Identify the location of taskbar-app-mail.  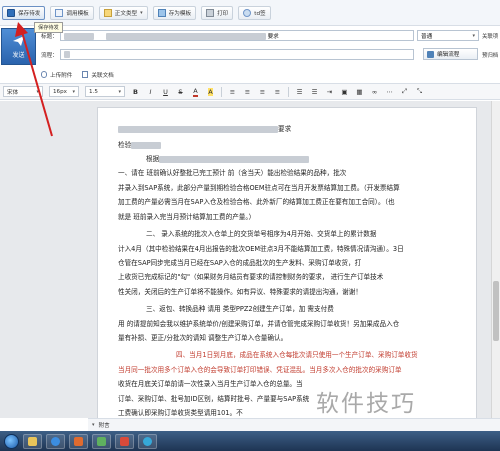
(101, 441).